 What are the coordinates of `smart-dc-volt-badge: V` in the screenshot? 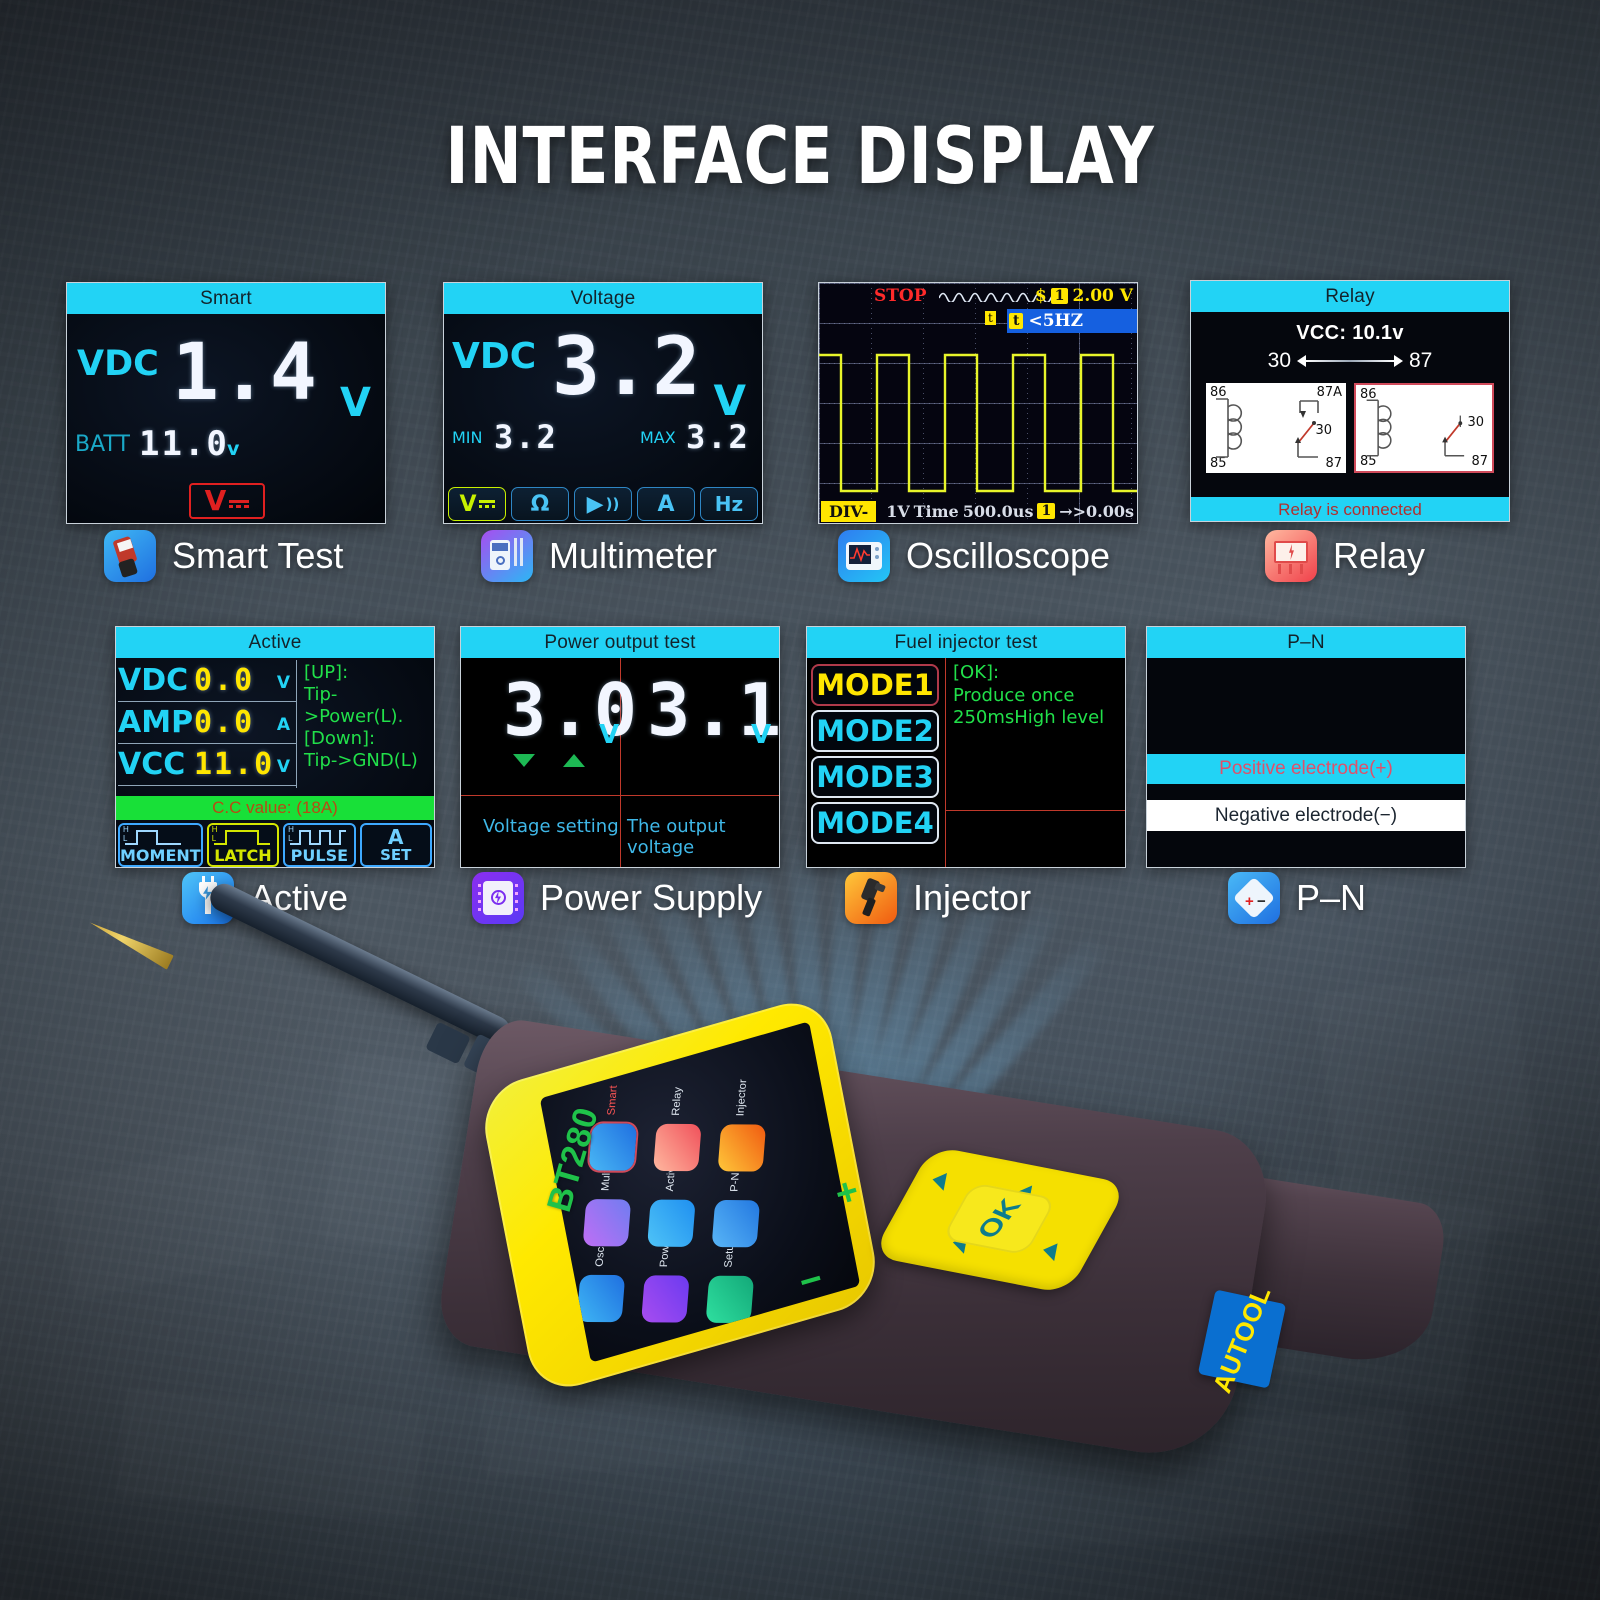 It's located at (227, 501).